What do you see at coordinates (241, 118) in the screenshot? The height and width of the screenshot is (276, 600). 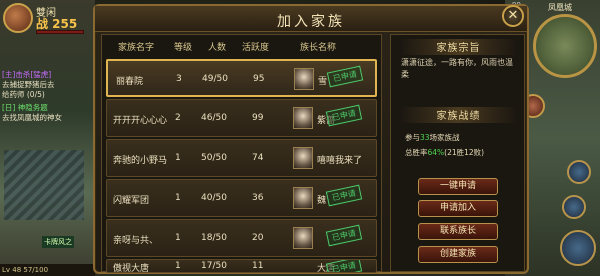 I see `family-row: 开开开心心心 2 46/50 99 紫蔷 已申请` at bounding box center [241, 118].